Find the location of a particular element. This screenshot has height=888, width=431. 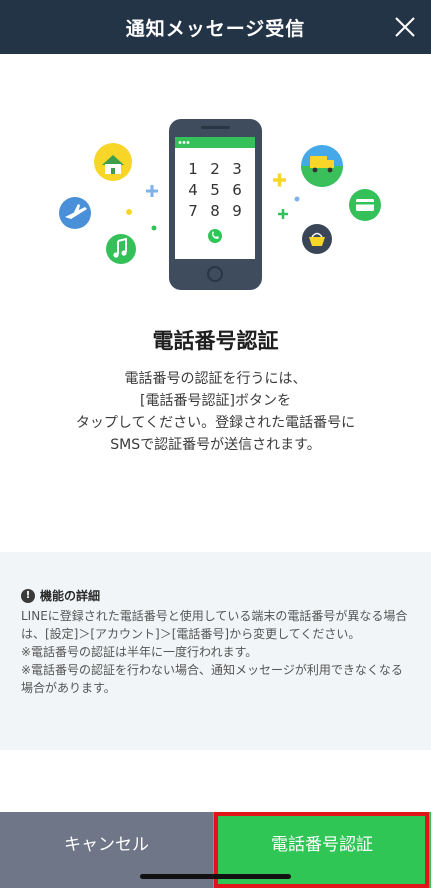

page-title: 通知メッセージ受信 is located at coordinates (215, 28).